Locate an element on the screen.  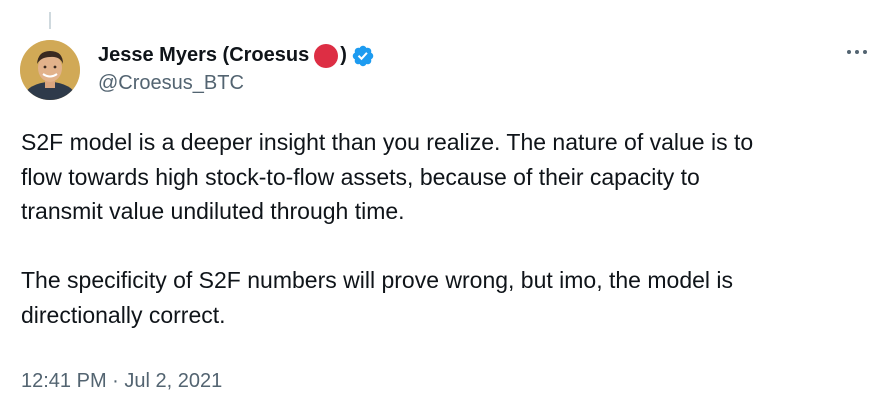
verified-badge-icon is located at coordinates (363, 56).